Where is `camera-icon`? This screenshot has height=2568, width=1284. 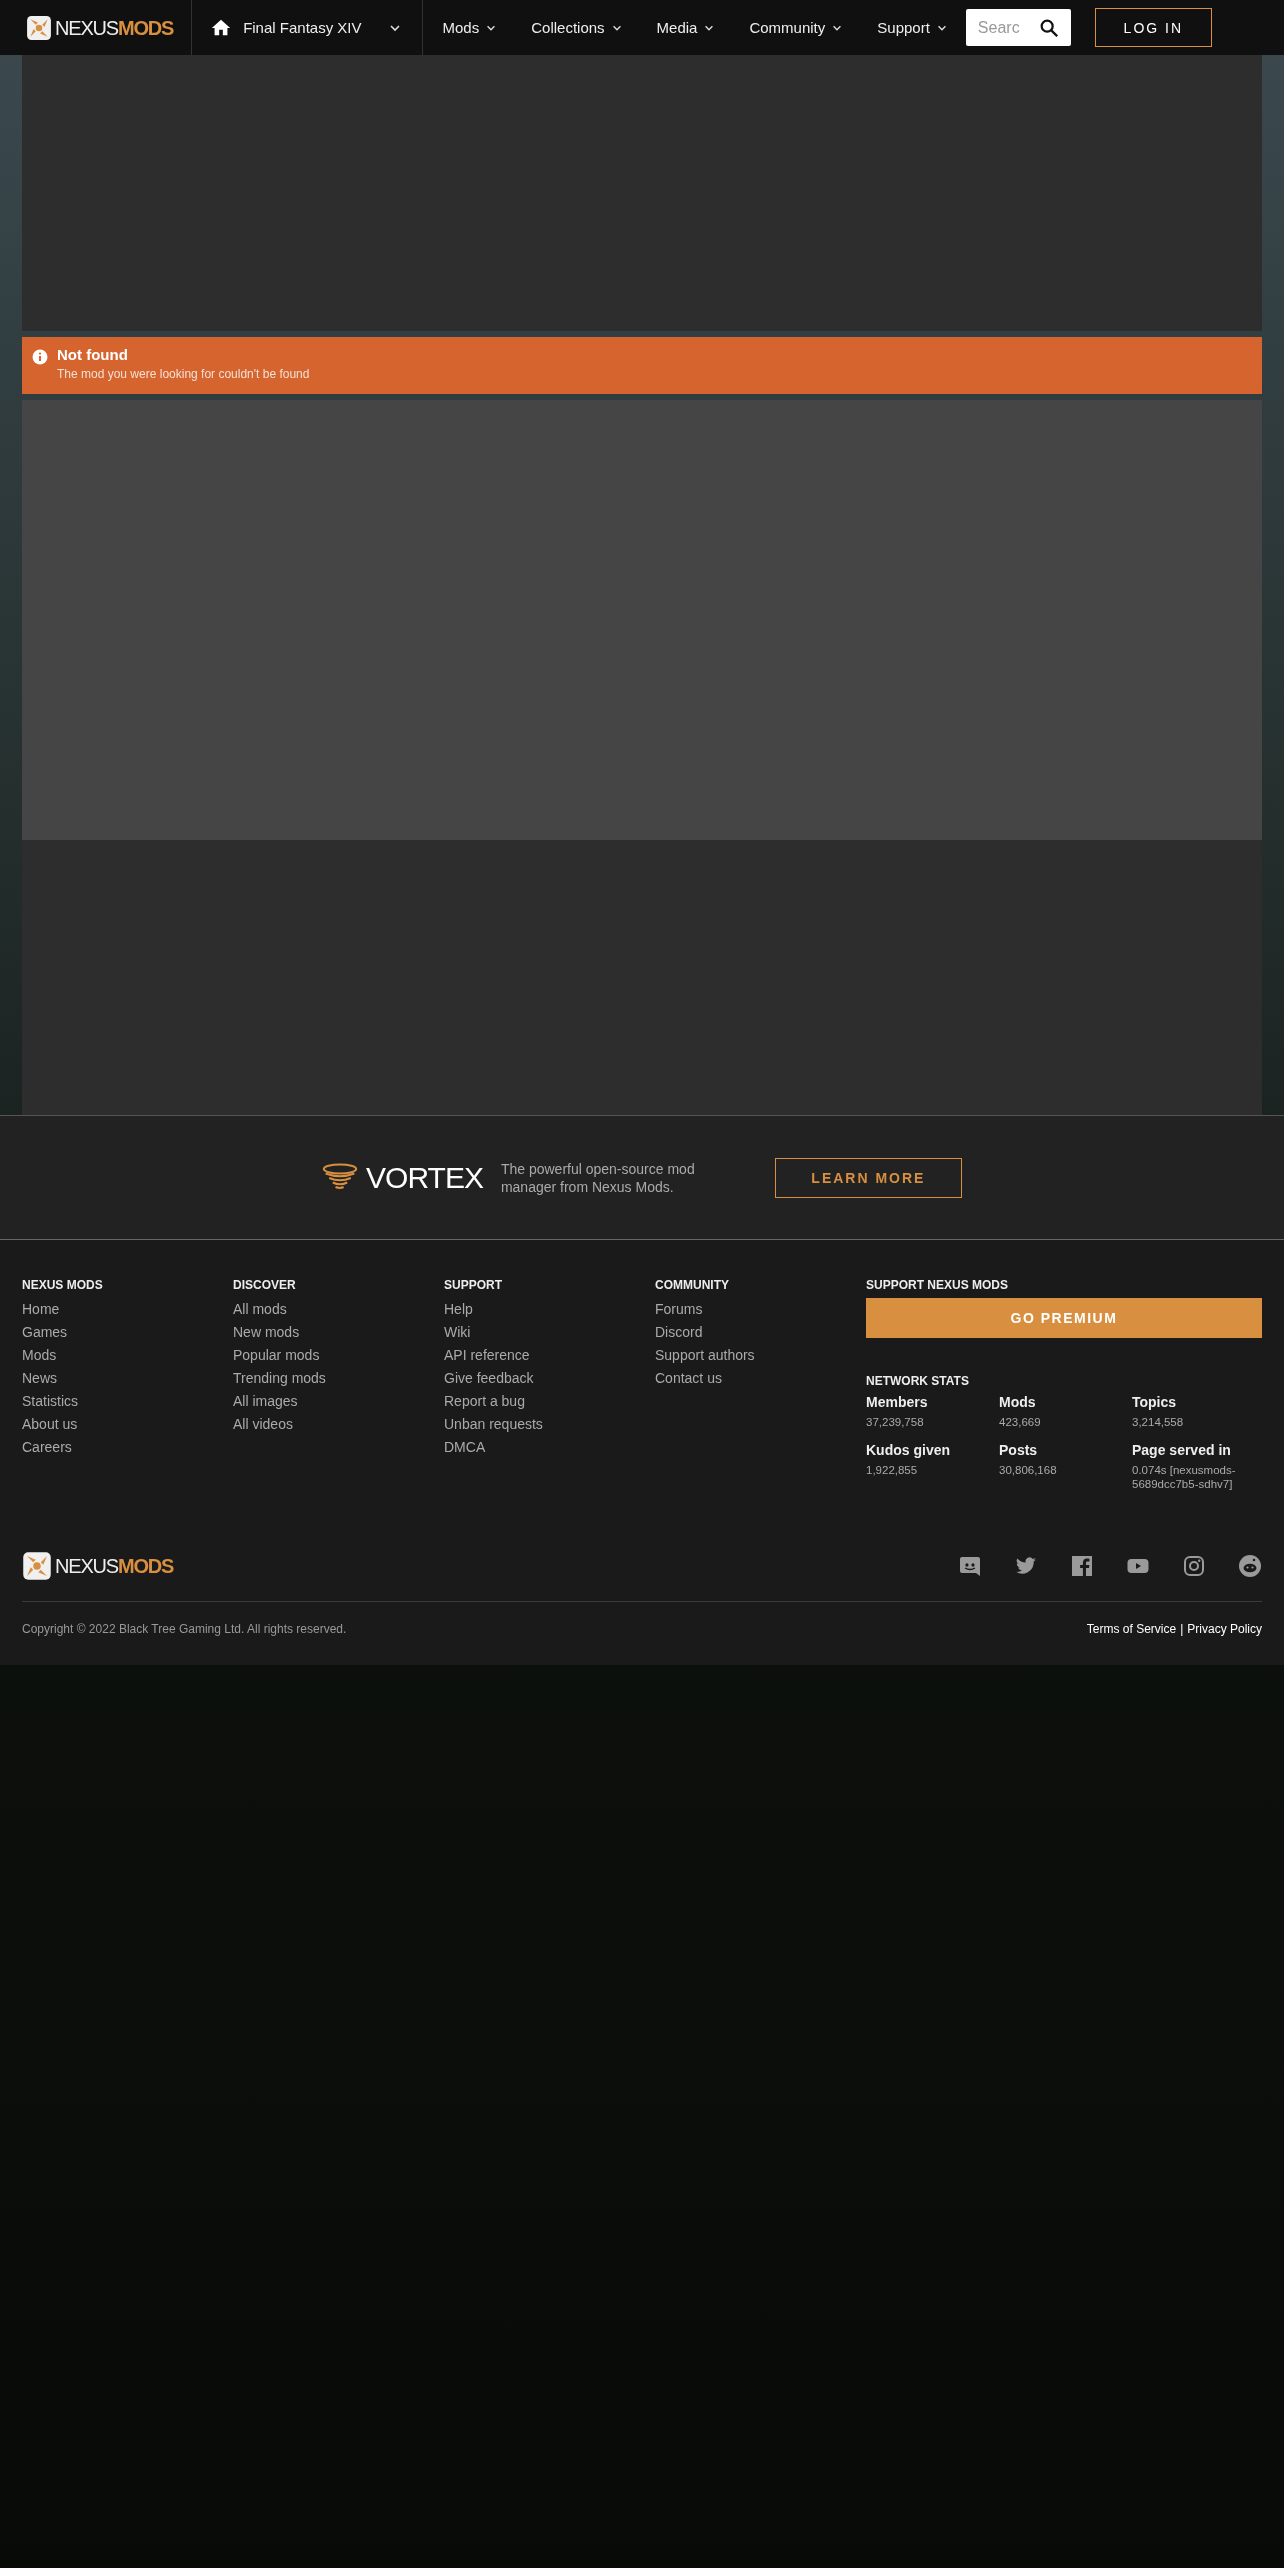 camera-icon is located at coordinates (1194, 1566).